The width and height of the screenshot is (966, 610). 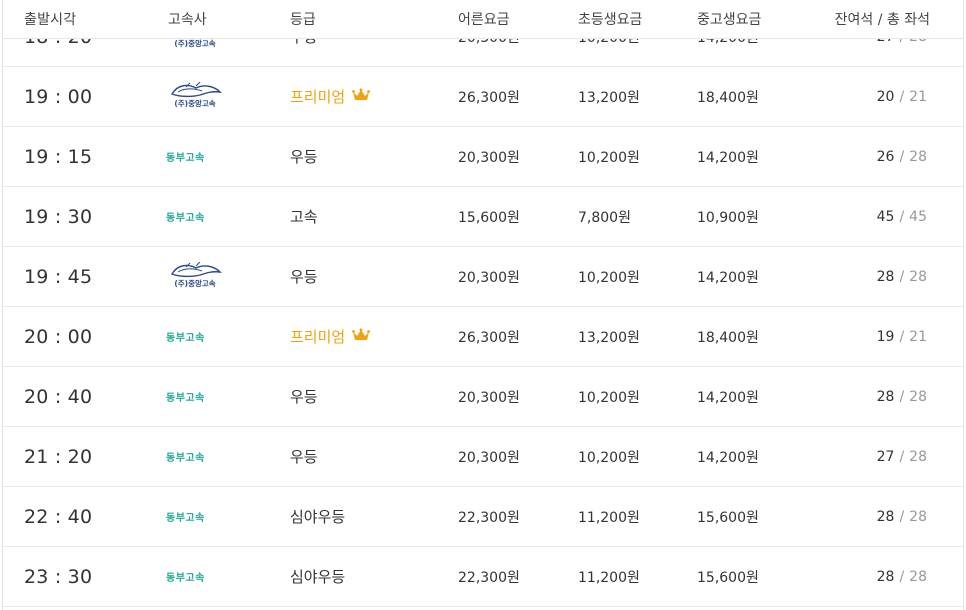 I want to click on departure-time: 19 : 00, so click(x=58, y=96).